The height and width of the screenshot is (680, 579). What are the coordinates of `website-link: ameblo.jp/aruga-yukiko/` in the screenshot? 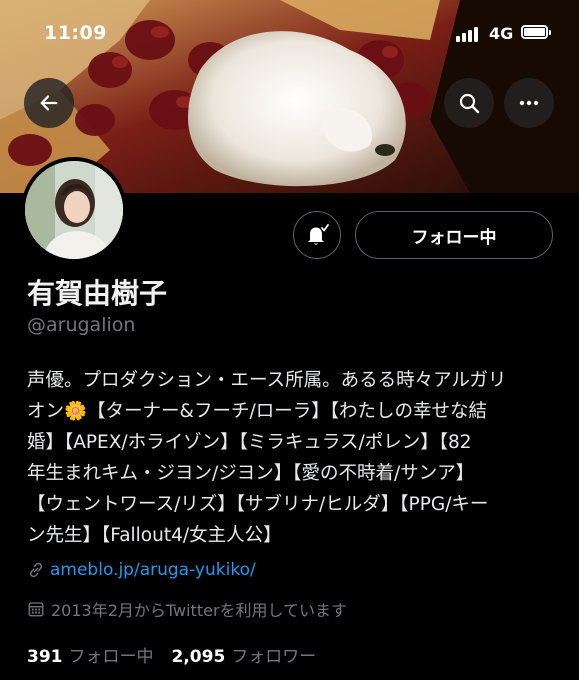 It's located at (153, 570).